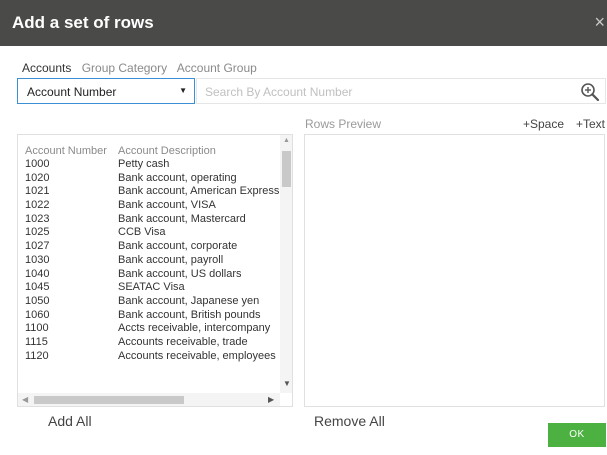  Describe the element at coordinates (37, 300) in the screenshot. I see `account-number-cell: 1050` at that location.